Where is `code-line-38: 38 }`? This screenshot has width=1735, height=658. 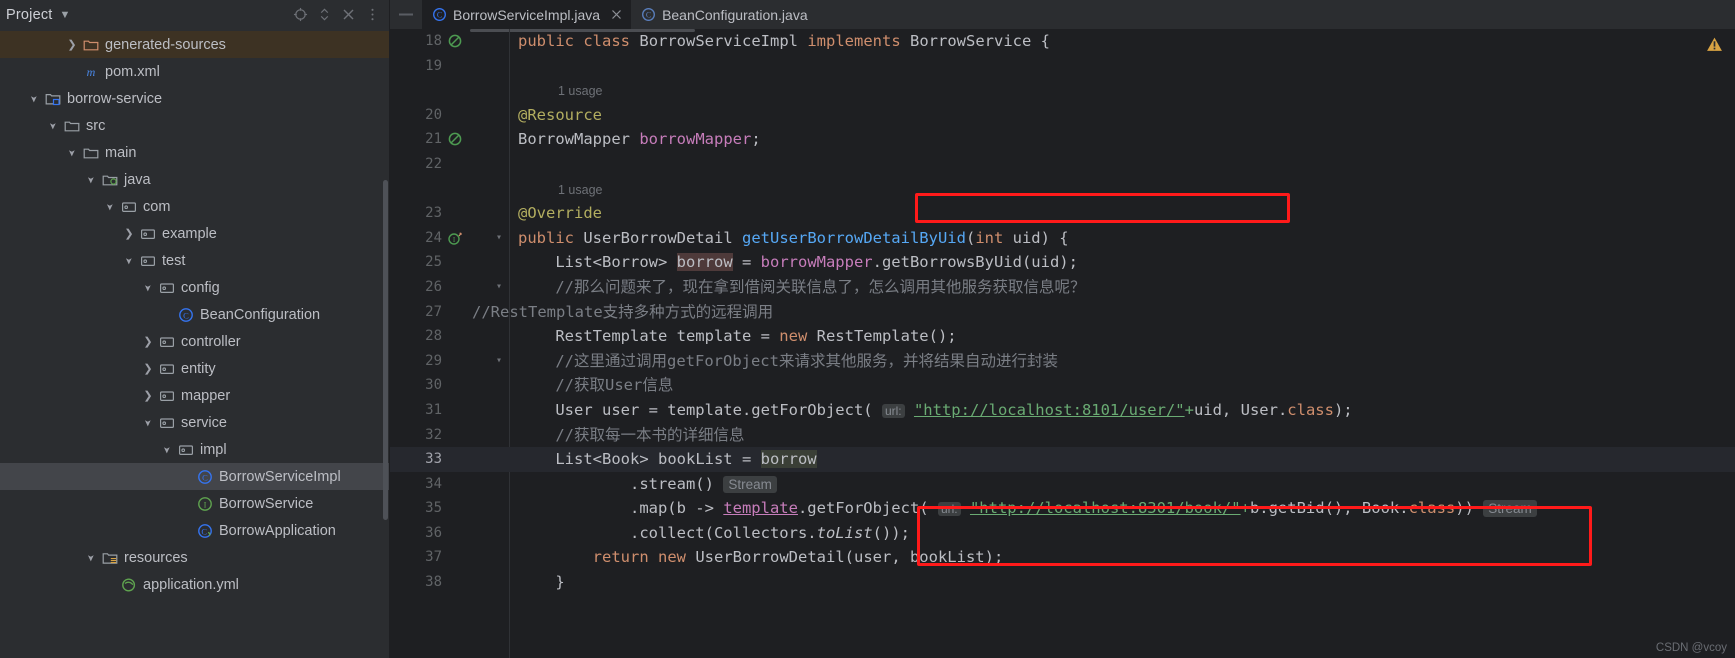 code-line-38: 38 } is located at coordinates (1062, 582).